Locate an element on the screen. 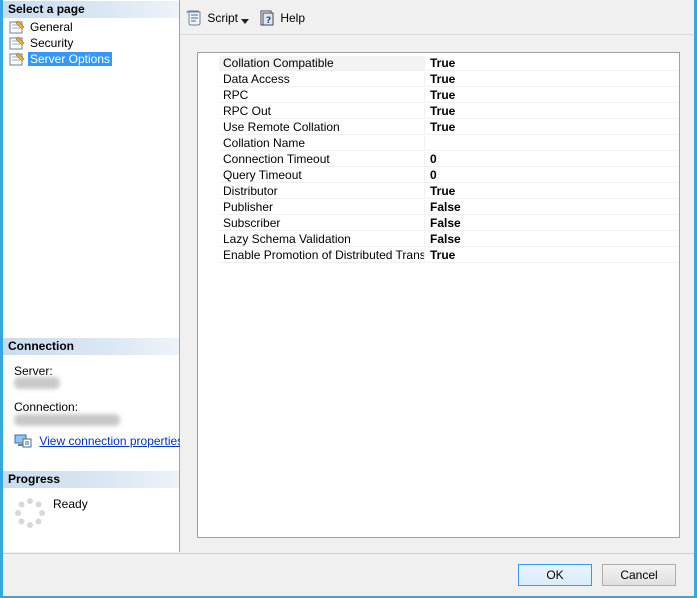 The image size is (697, 598). help-book-icon: ? is located at coordinates (269, 18).